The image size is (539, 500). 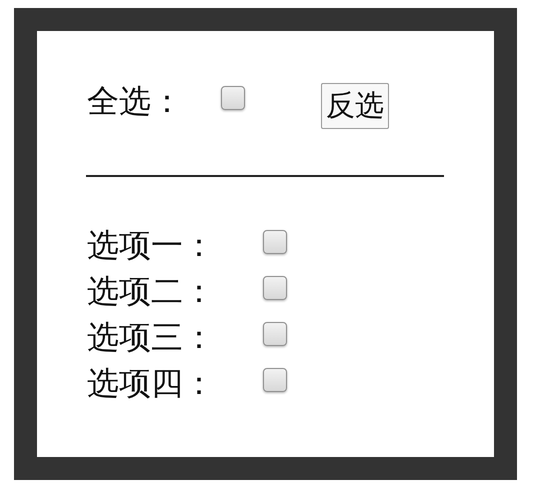 What do you see at coordinates (151, 245) in the screenshot?
I see `option-label: 选项一：` at bounding box center [151, 245].